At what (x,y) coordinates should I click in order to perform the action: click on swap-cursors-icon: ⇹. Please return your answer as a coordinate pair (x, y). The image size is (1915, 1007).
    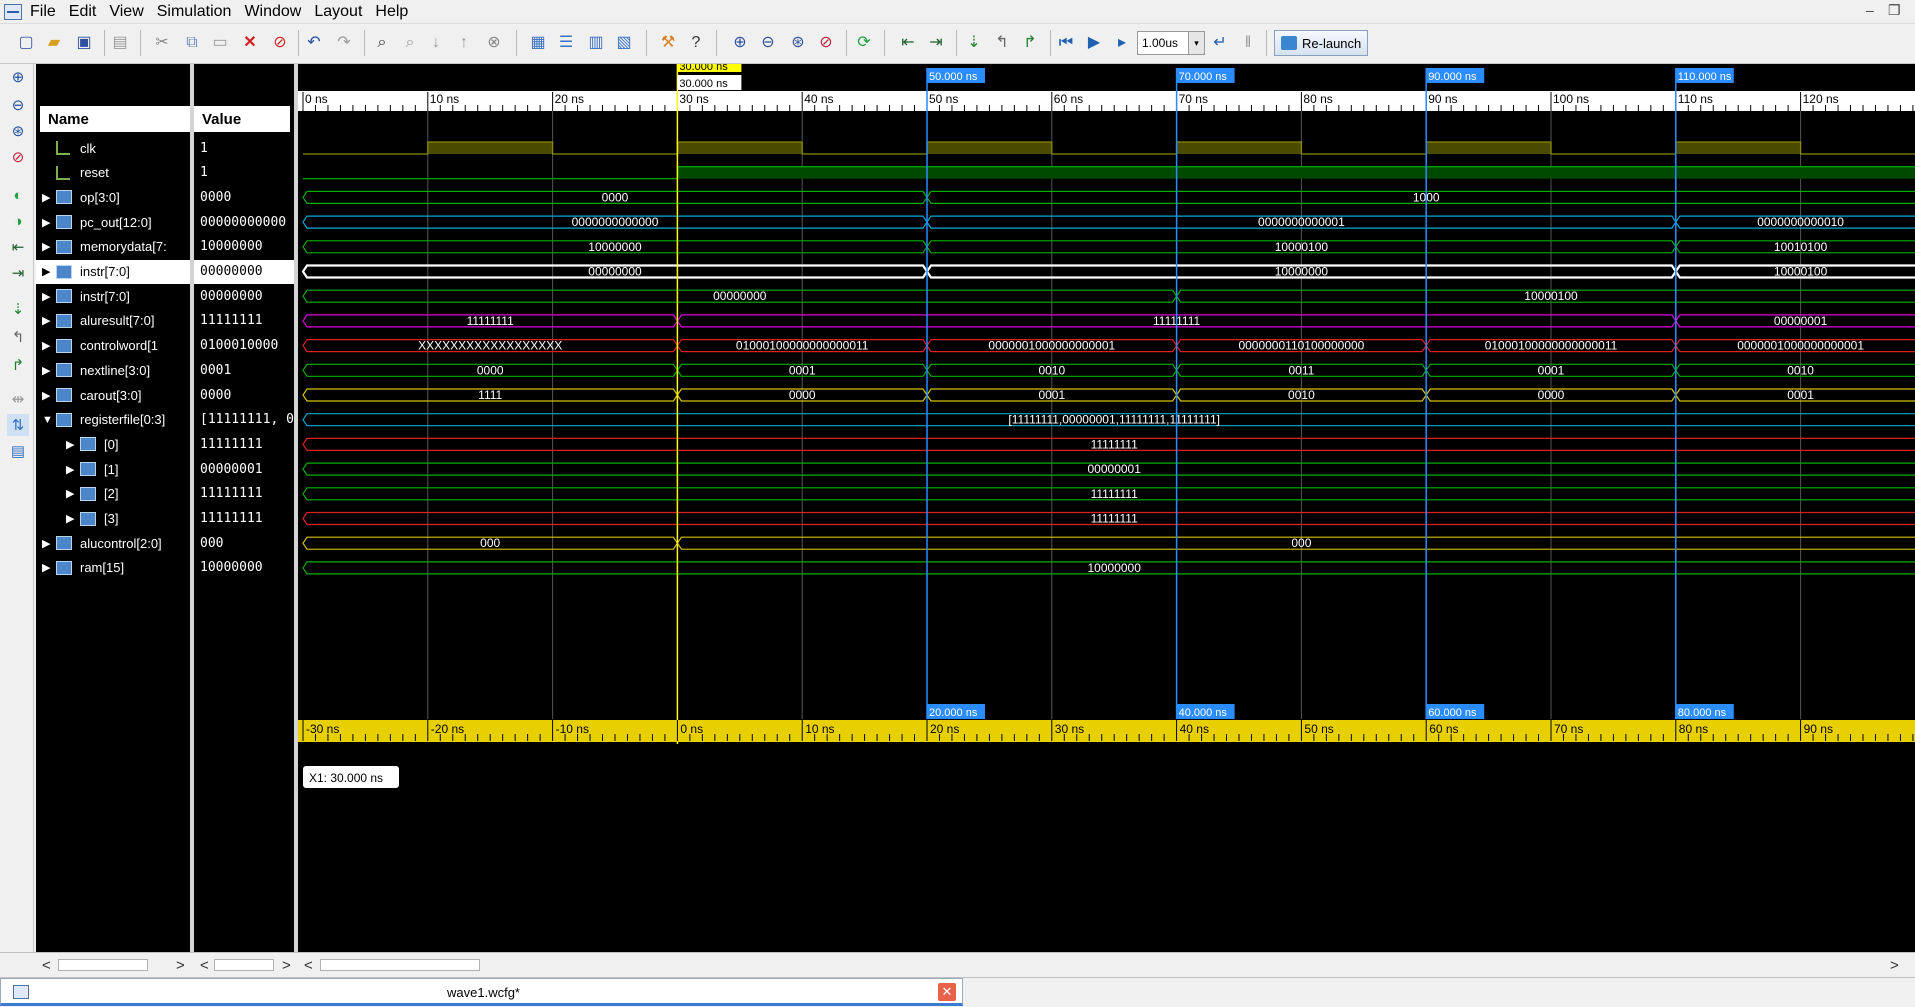
    Looking at the image, I should click on (18, 399).